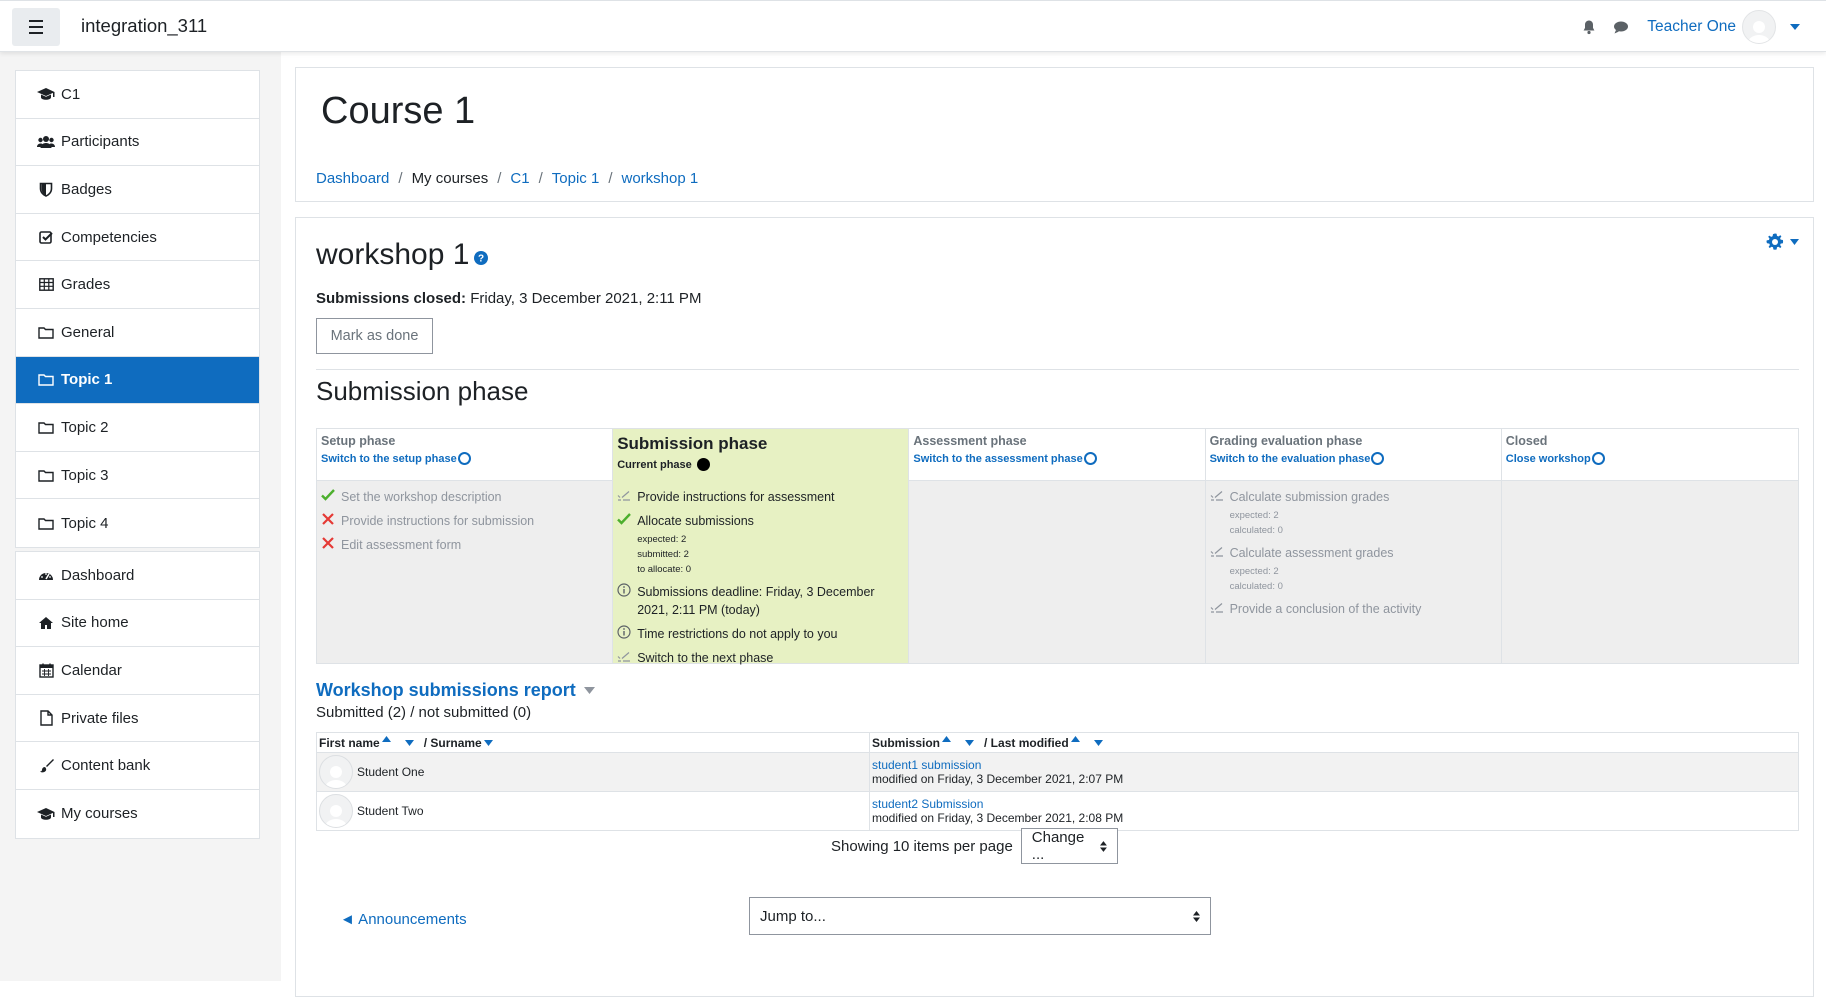 This screenshot has height=997, width=1826. Describe the element at coordinates (336, 816) in the screenshot. I see `user-silhouette-icon` at that location.